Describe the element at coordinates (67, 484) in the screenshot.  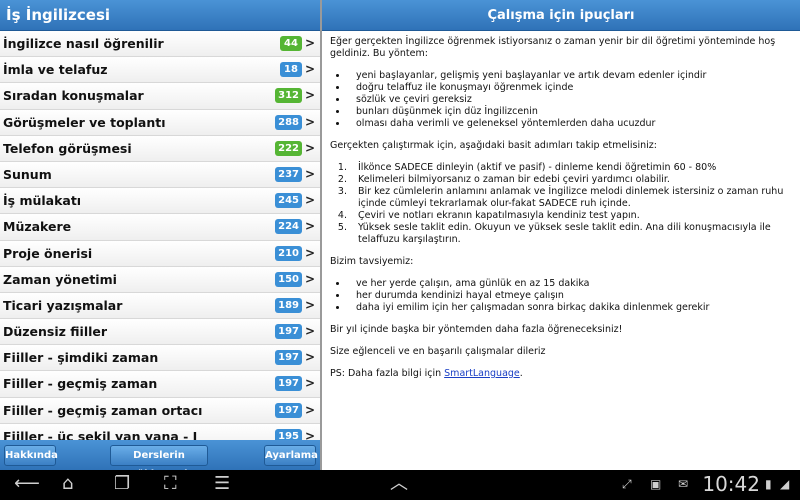
I see `home-icon: ⌂` at that location.